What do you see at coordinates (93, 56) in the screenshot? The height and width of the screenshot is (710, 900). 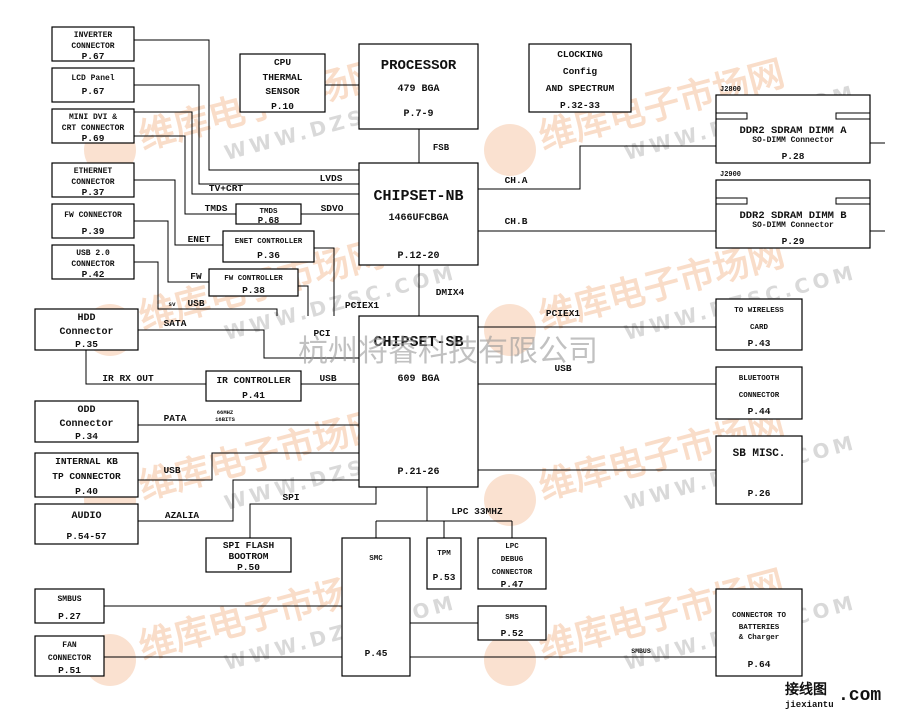 I see `block-label: P.67` at bounding box center [93, 56].